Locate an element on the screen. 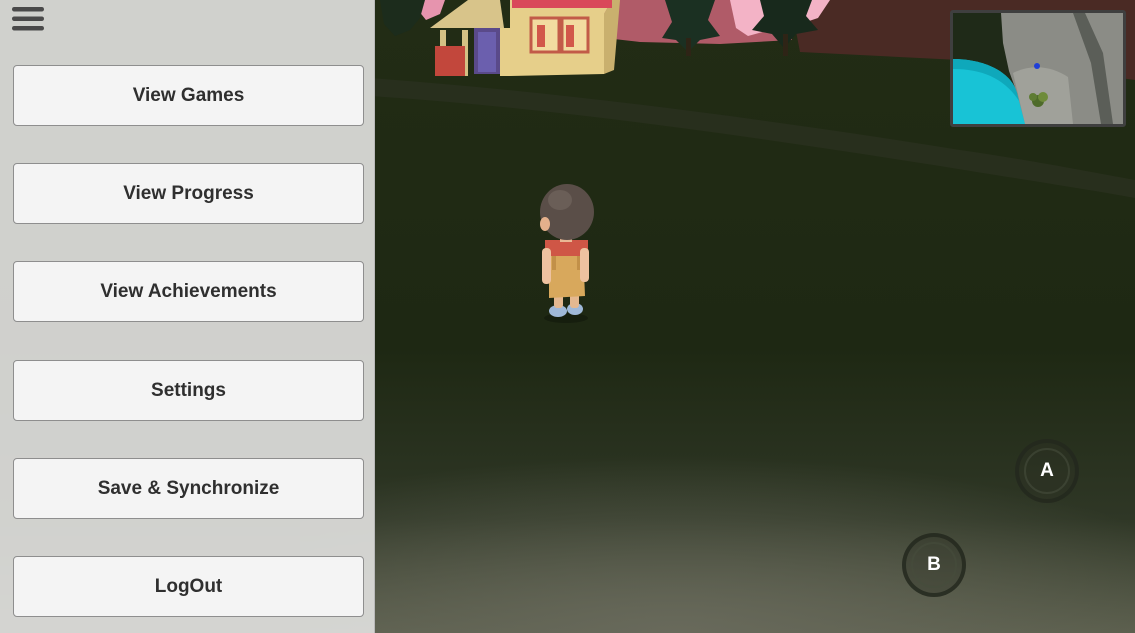  menu-toggle-button is located at coordinates (28, 19).